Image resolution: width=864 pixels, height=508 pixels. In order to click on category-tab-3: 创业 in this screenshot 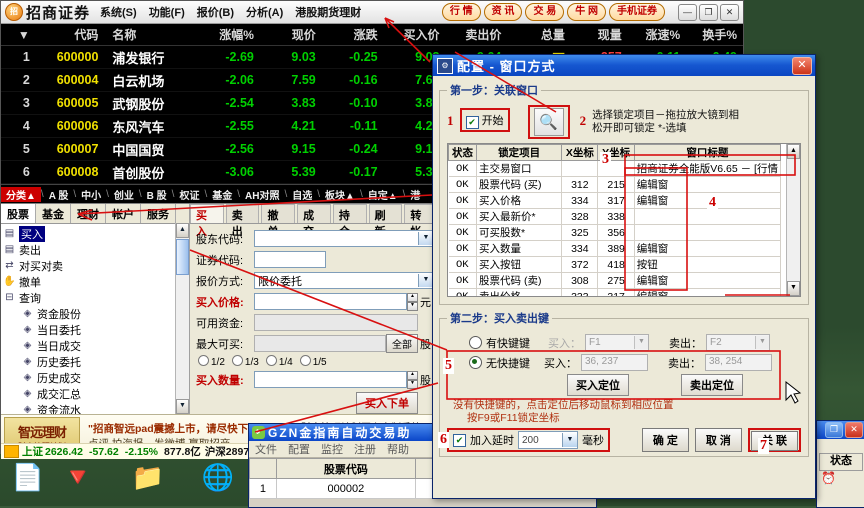, I will do `click(124, 194)`.